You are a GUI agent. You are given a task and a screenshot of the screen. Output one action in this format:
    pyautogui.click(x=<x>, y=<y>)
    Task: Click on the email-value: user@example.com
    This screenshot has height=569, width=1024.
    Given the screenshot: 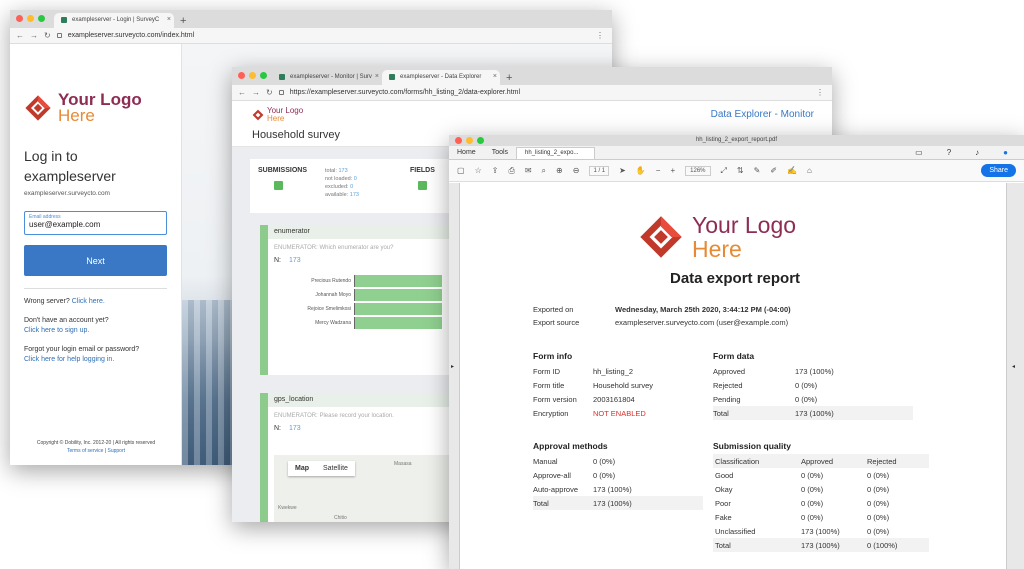 What is the action you would take?
    pyautogui.click(x=95, y=224)
    